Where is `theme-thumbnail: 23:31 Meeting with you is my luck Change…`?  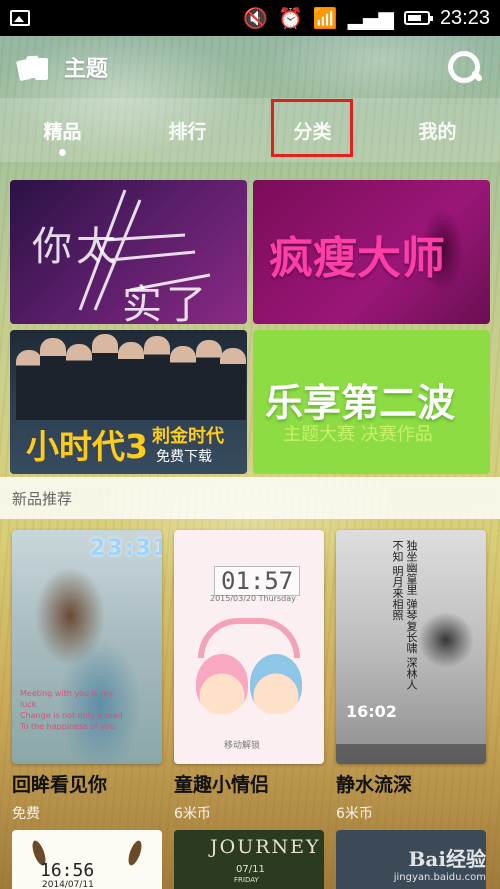 theme-thumbnail: 23:31 Meeting with you is my luck Change… is located at coordinates (87, 647).